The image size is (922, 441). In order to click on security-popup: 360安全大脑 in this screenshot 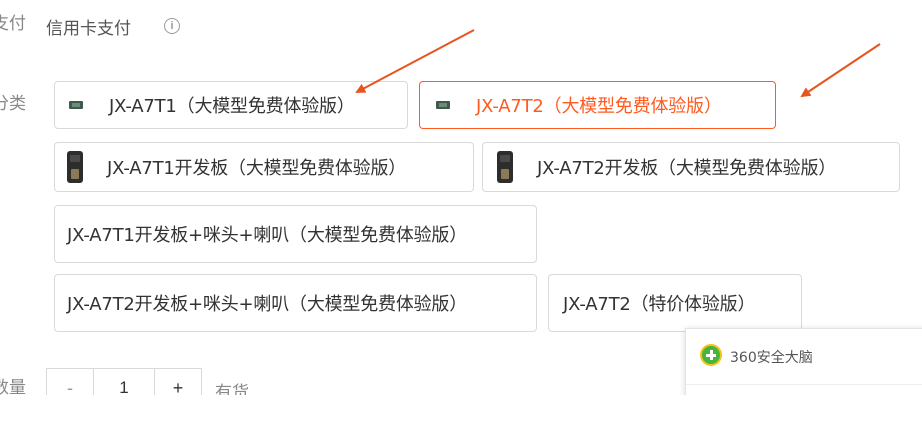, I will do `click(803, 361)`.